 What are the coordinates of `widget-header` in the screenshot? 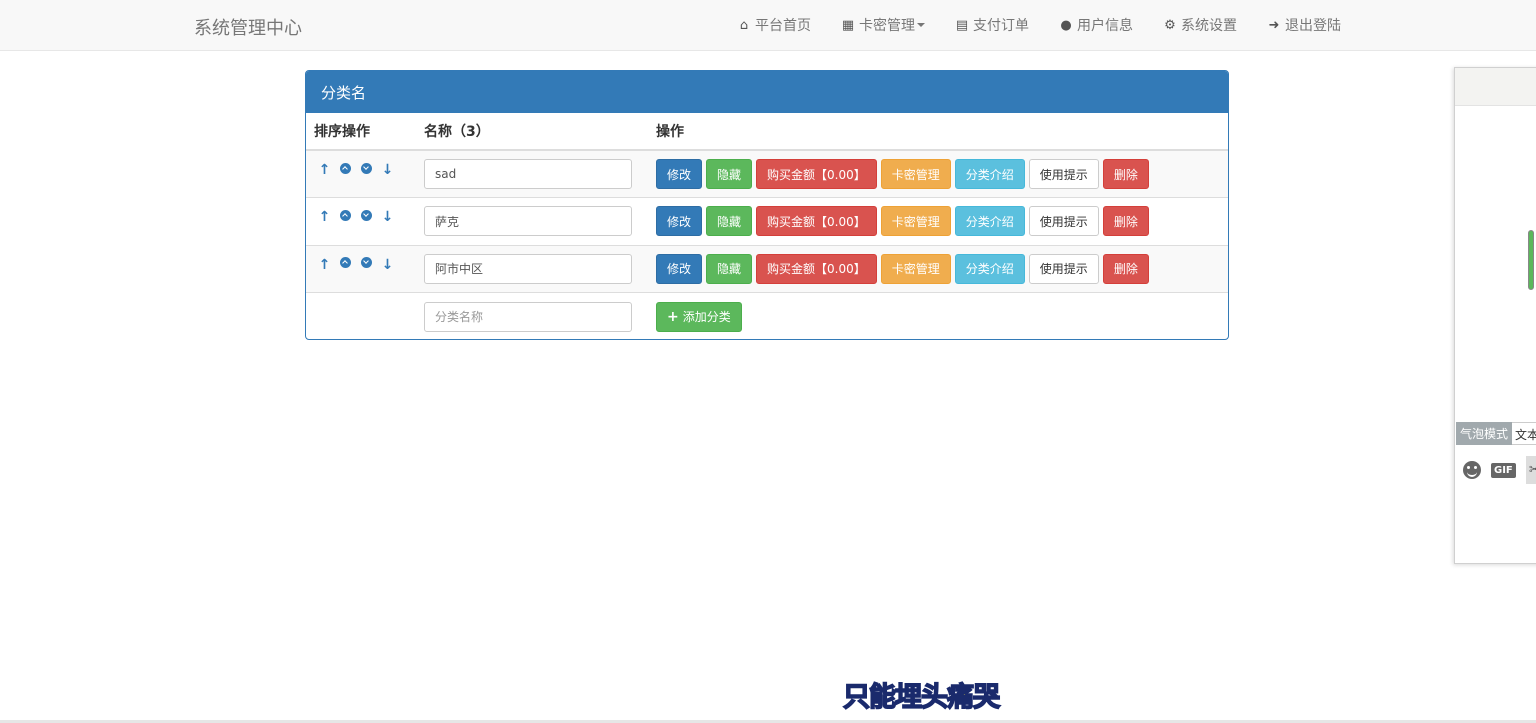 It's located at (1495, 87).